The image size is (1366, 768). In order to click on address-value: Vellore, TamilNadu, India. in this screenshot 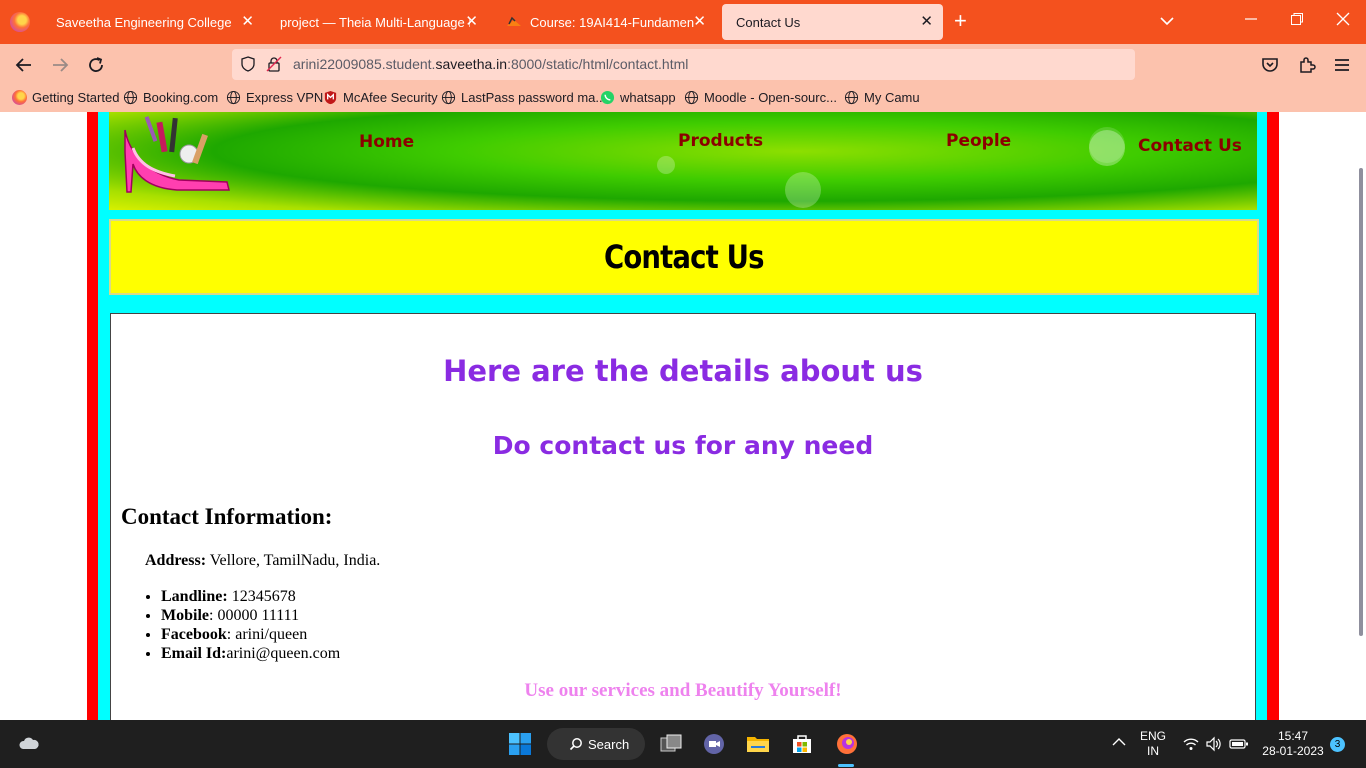, I will do `click(293, 560)`.